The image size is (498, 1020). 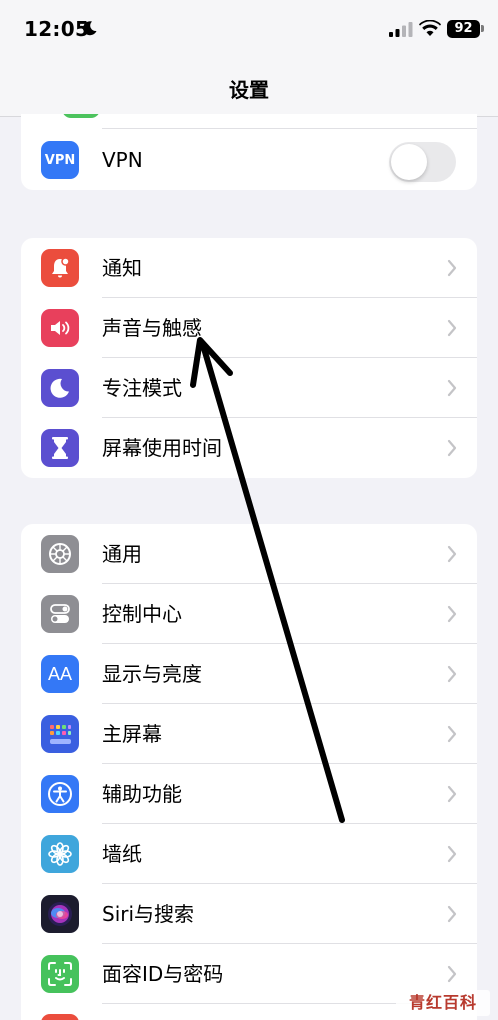 I want to click on text-size-icon: AA, so click(x=60, y=674).